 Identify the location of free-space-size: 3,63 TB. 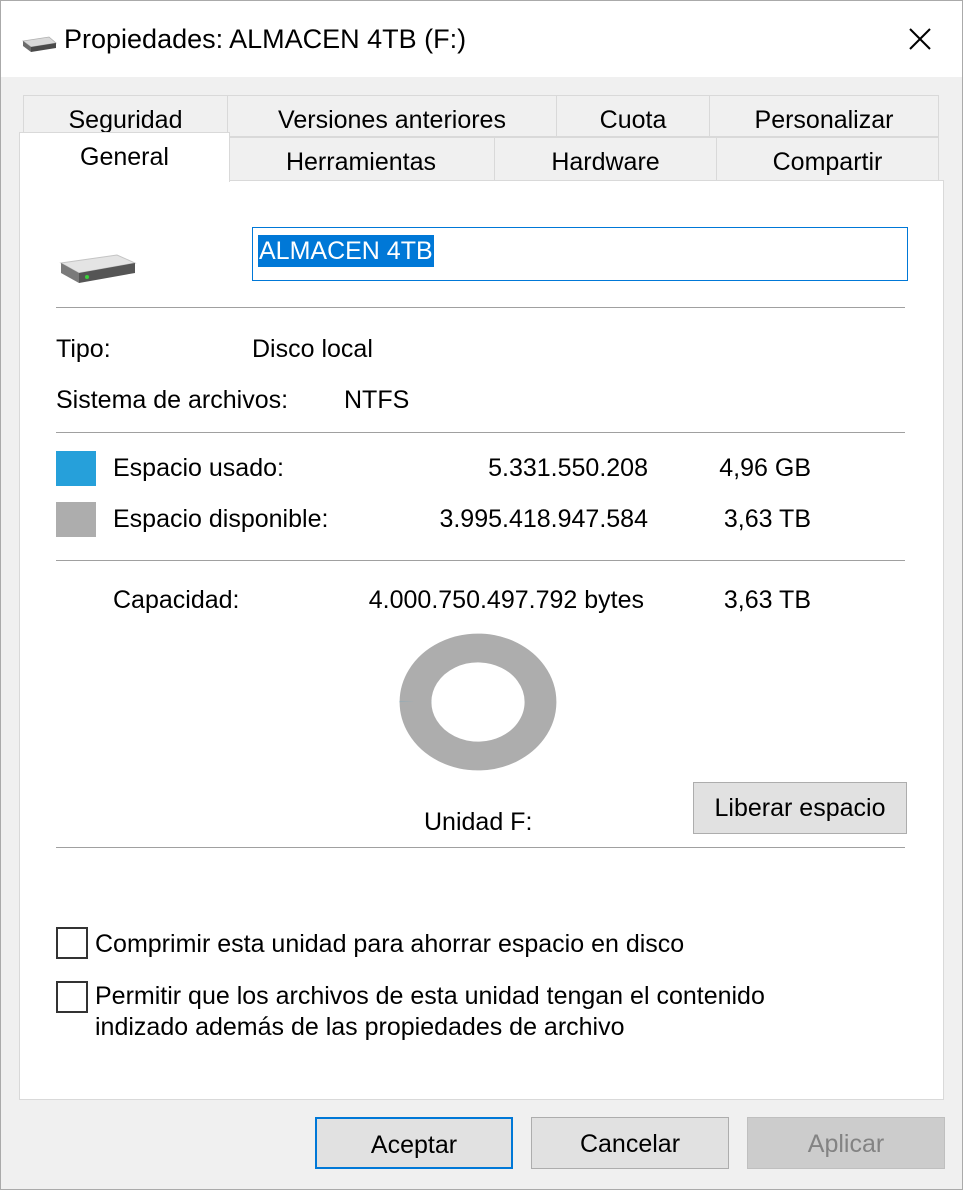
(767, 519).